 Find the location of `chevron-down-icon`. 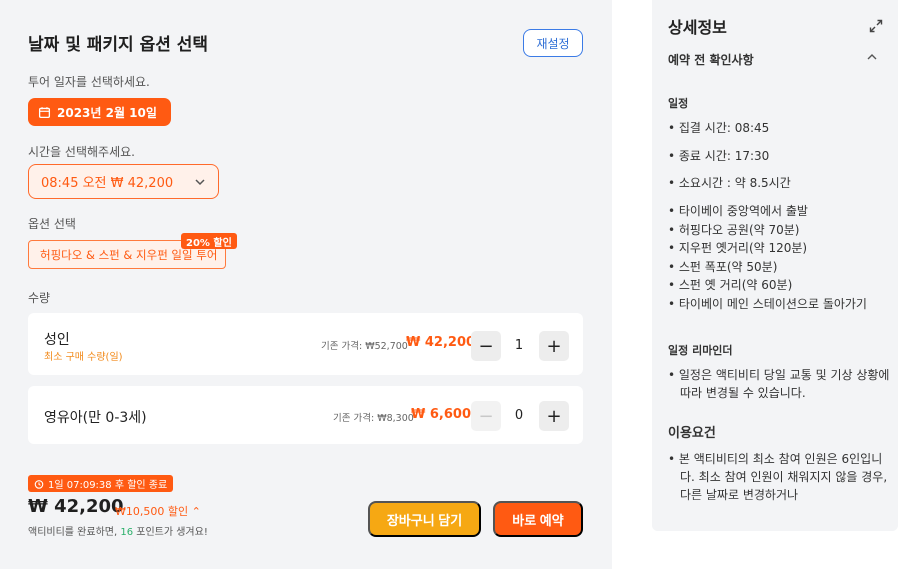

chevron-down-icon is located at coordinates (200, 181).